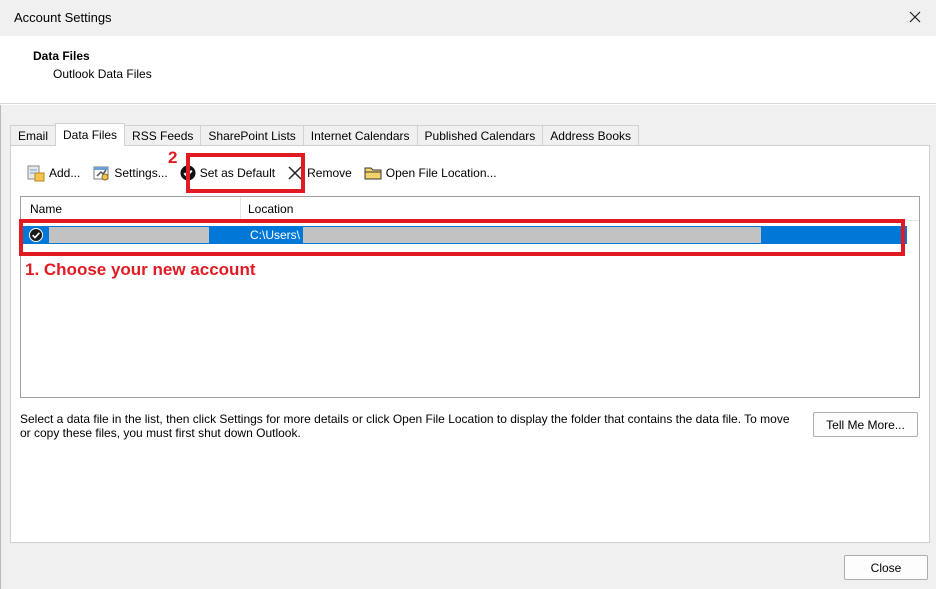 The height and width of the screenshot is (589, 936). I want to click on tab-internet-calendars: Internet Calendars, so click(360, 135).